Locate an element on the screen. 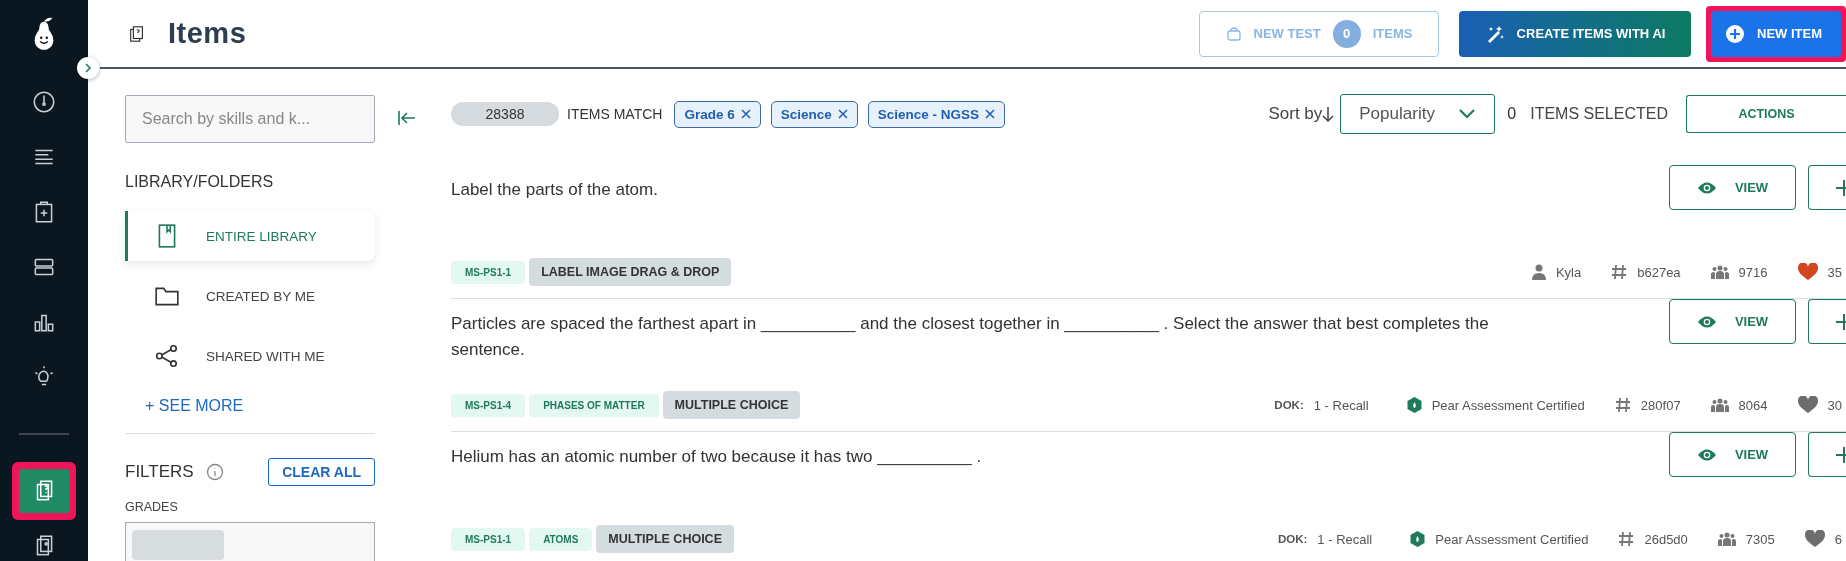 The image size is (1846, 561). item-id: 26d5d0 is located at coordinates (1666, 539).